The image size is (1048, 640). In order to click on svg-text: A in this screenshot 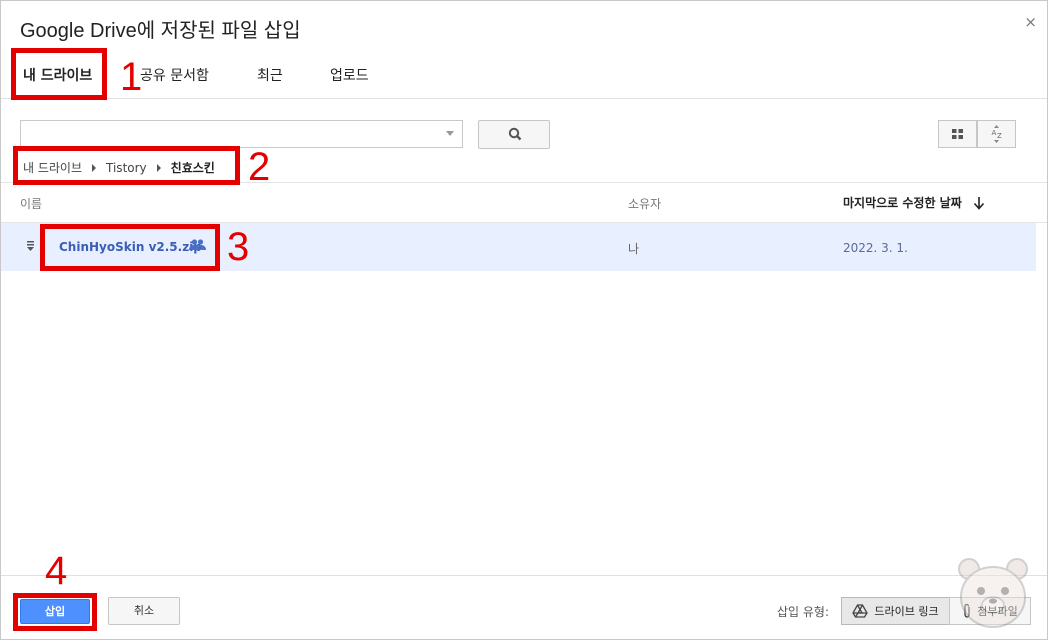, I will do `click(994, 133)`.